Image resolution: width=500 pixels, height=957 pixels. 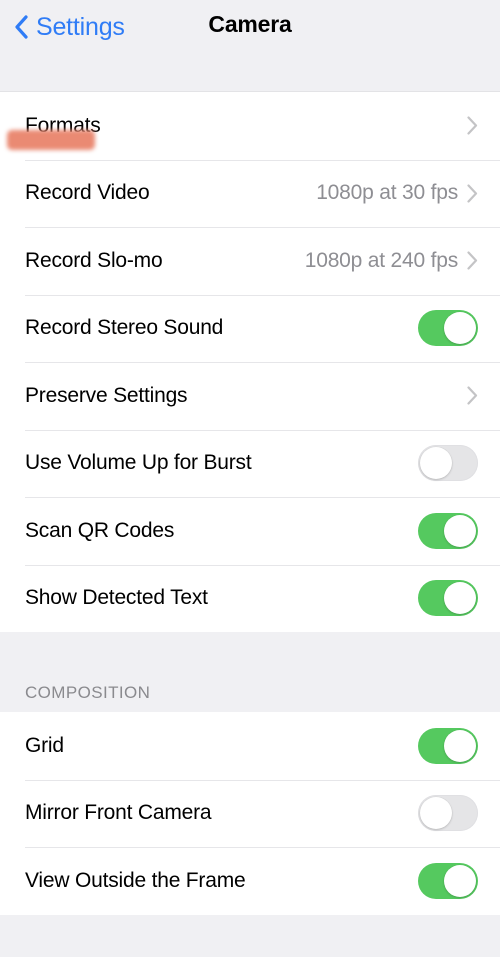 I want to click on row-label: Record Slo-mo, so click(x=94, y=260).